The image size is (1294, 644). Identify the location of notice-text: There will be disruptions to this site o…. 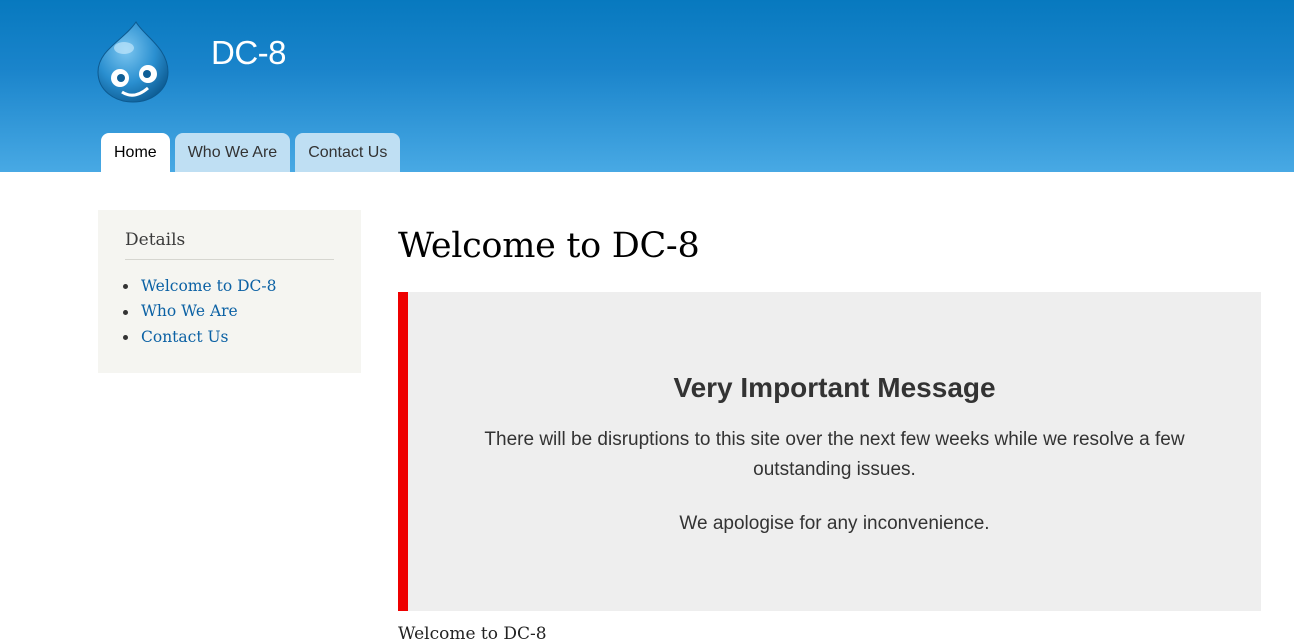
(834, 454).